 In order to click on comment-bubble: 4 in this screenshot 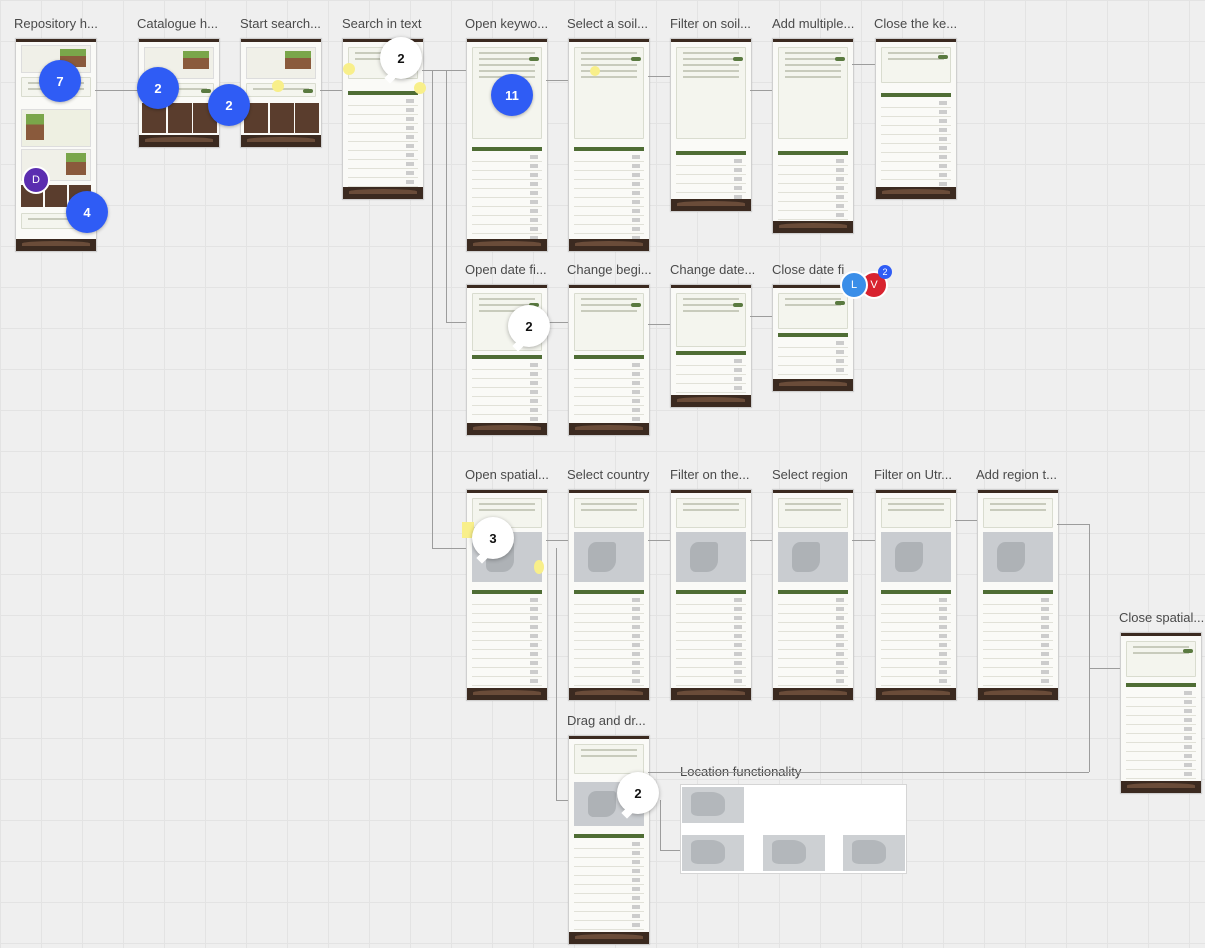, I will do `click(87, 212)`.